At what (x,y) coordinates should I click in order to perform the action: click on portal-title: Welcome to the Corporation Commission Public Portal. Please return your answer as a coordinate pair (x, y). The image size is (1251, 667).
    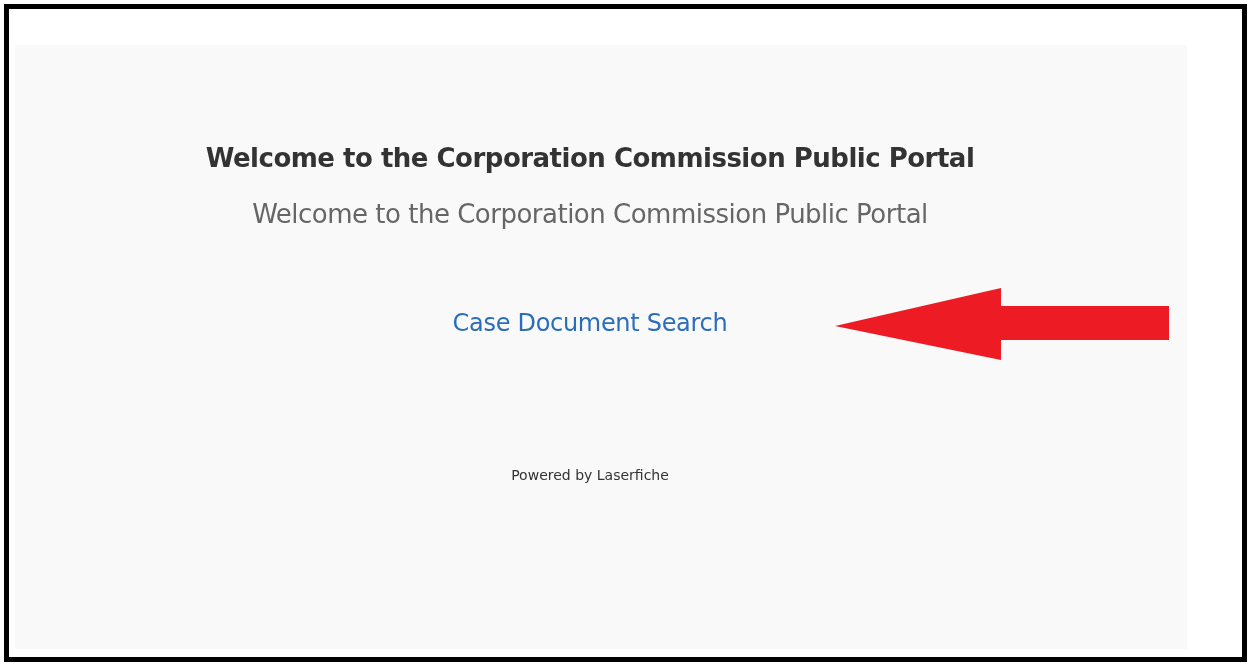
    Looking at the image, I should click on (590, 158).